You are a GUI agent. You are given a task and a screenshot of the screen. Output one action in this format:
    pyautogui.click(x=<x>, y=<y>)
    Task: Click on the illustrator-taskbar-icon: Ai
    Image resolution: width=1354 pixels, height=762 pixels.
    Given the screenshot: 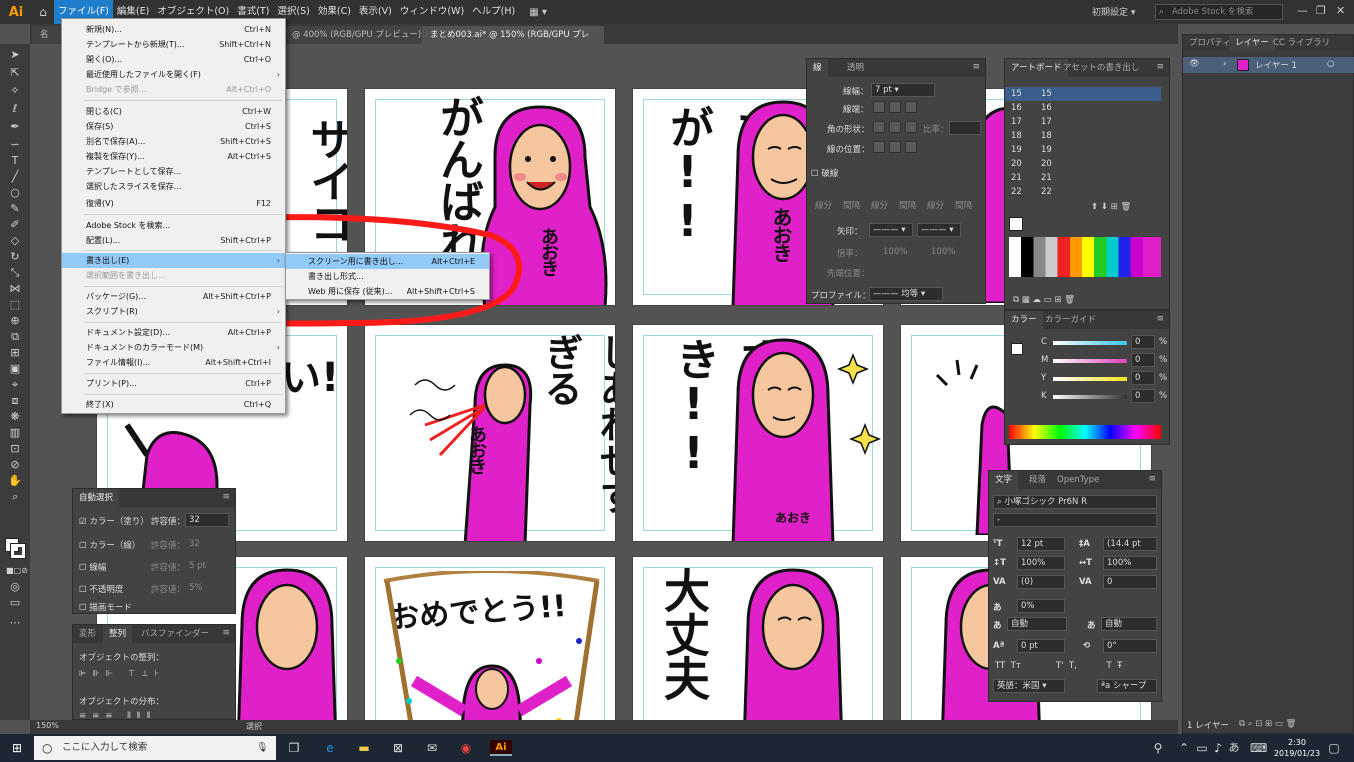 What is the action you would take?
    pyautogui.click(x=501, y=748)
    